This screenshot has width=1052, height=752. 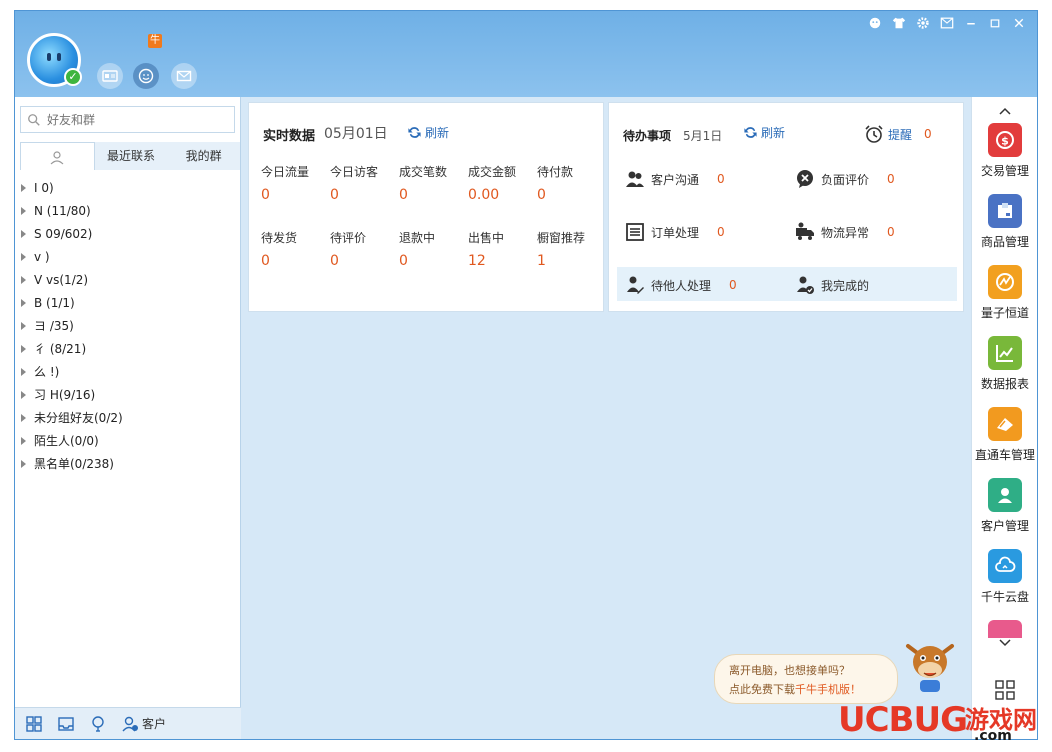 What do you see at coordinates (675, 232) in the screenshot?
I see `todo-order-processing: 订单处理 0` at bounding box center [675, 232].